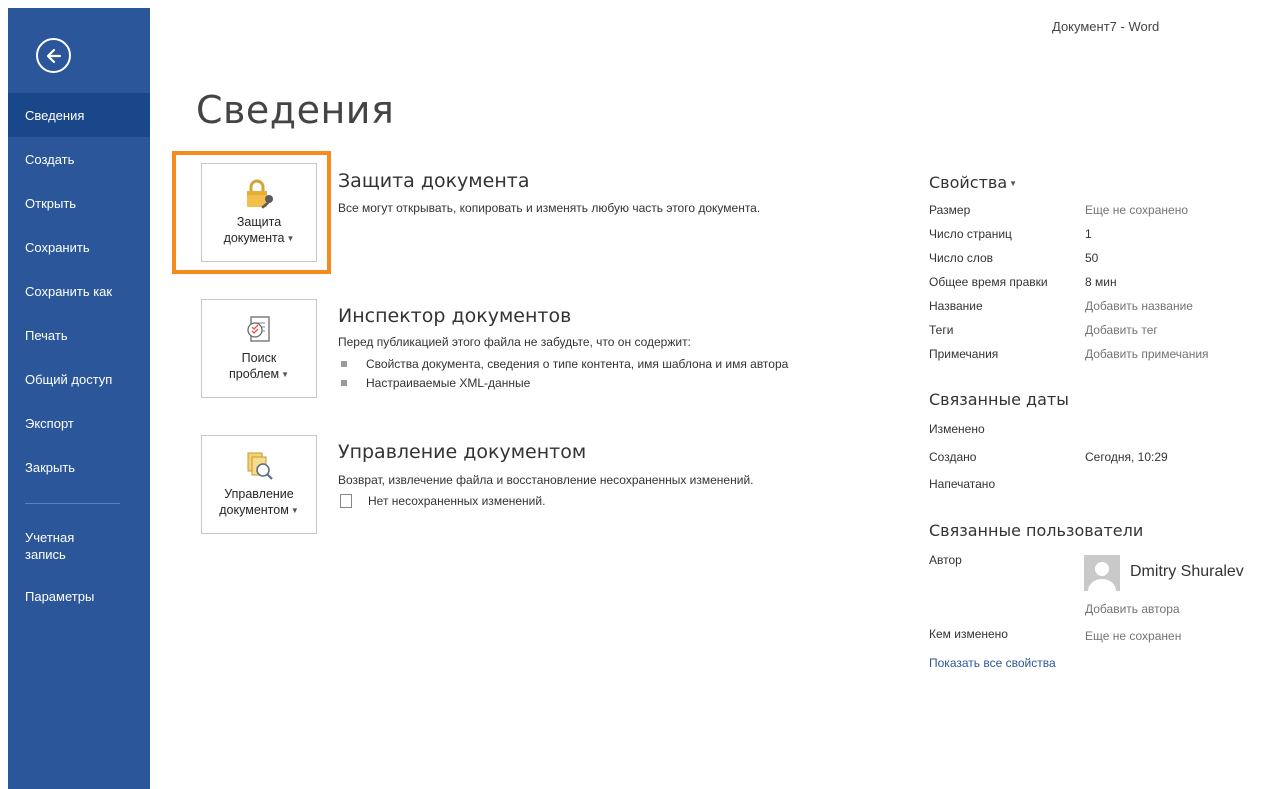  I want to click on inspect-document-icon, so click(259, 330).